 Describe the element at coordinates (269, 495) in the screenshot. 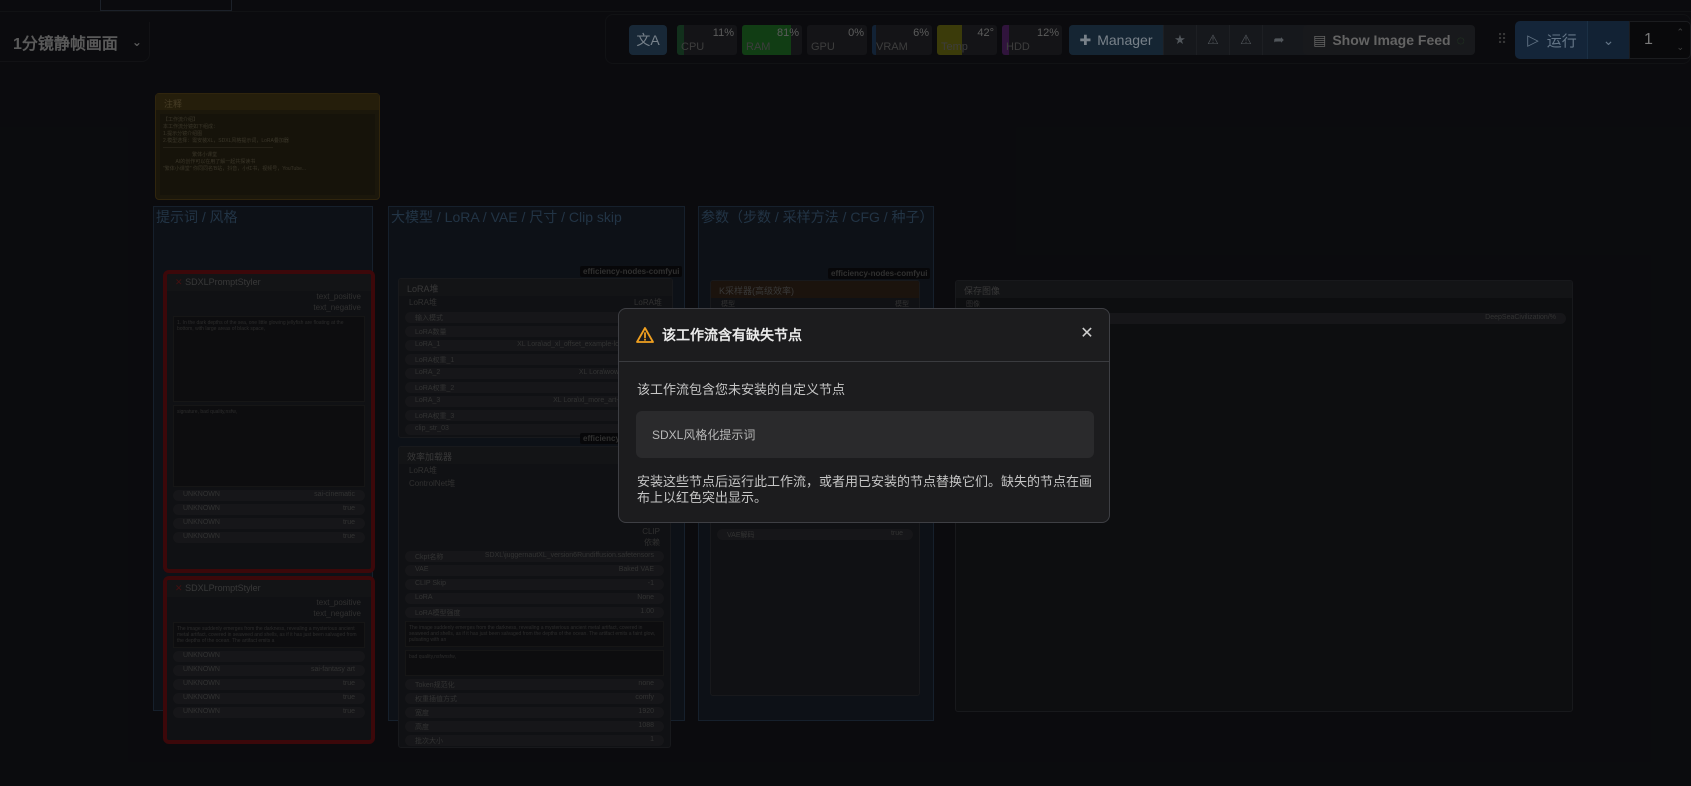

I see `widget-row: UNKNOWN sai-cinematic` at that location.